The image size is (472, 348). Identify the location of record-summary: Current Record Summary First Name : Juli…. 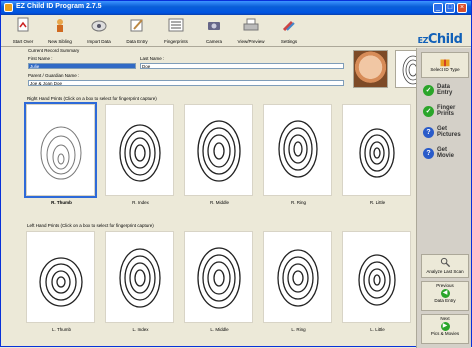
(226, 71).